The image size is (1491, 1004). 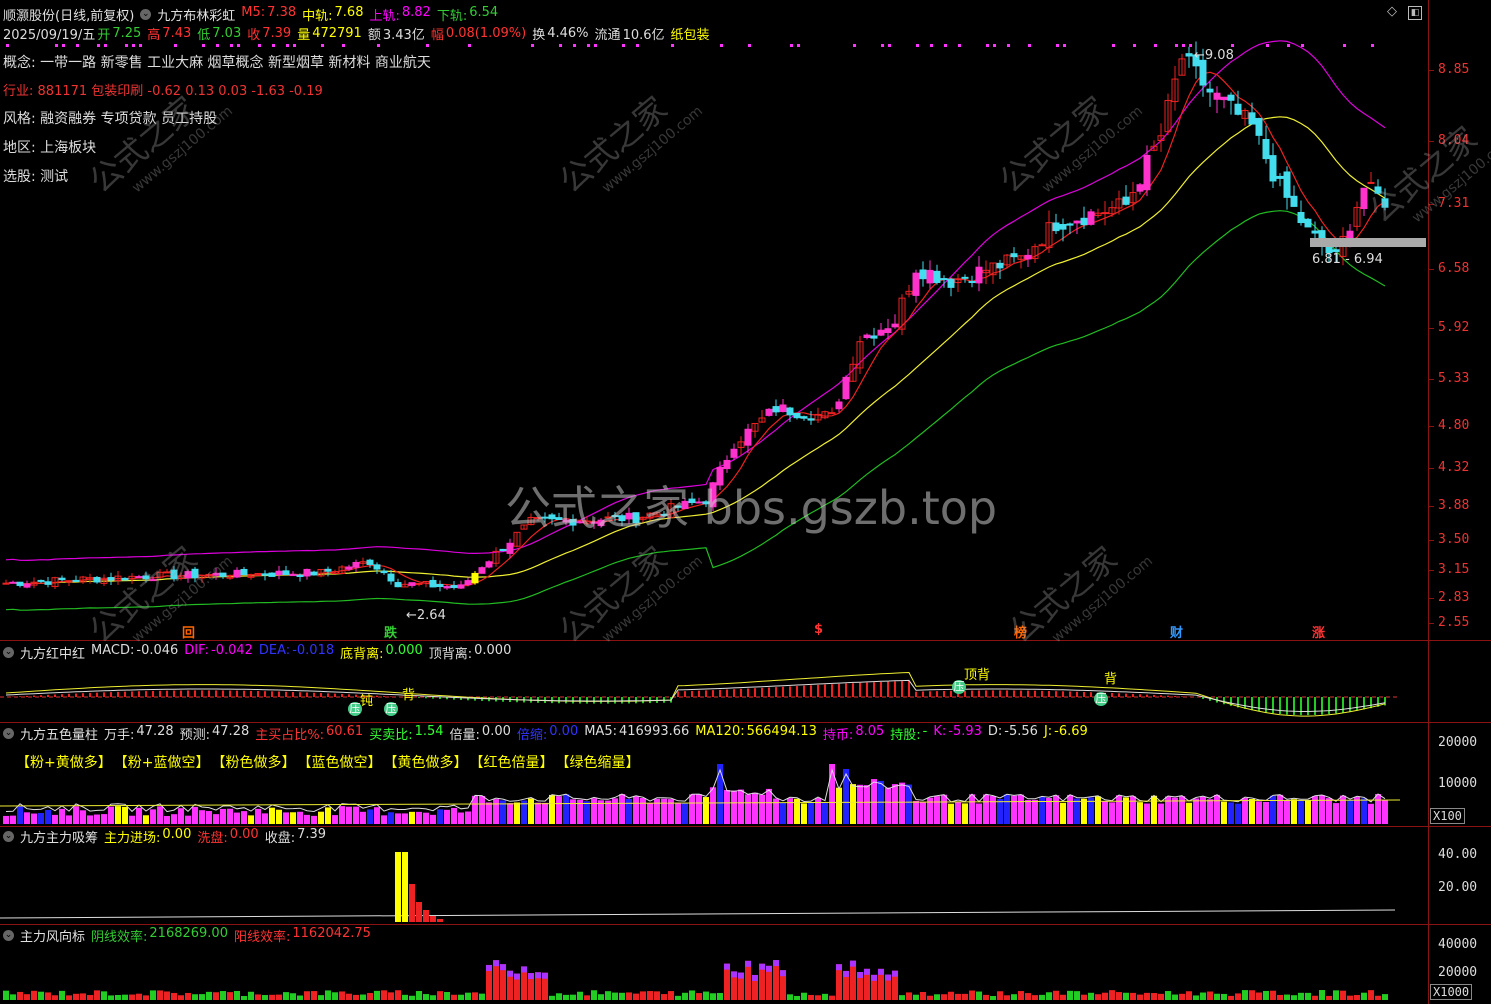 I want to click on stock-title: 顺灏股份(日线,前复权), so click(x=68, y=14).